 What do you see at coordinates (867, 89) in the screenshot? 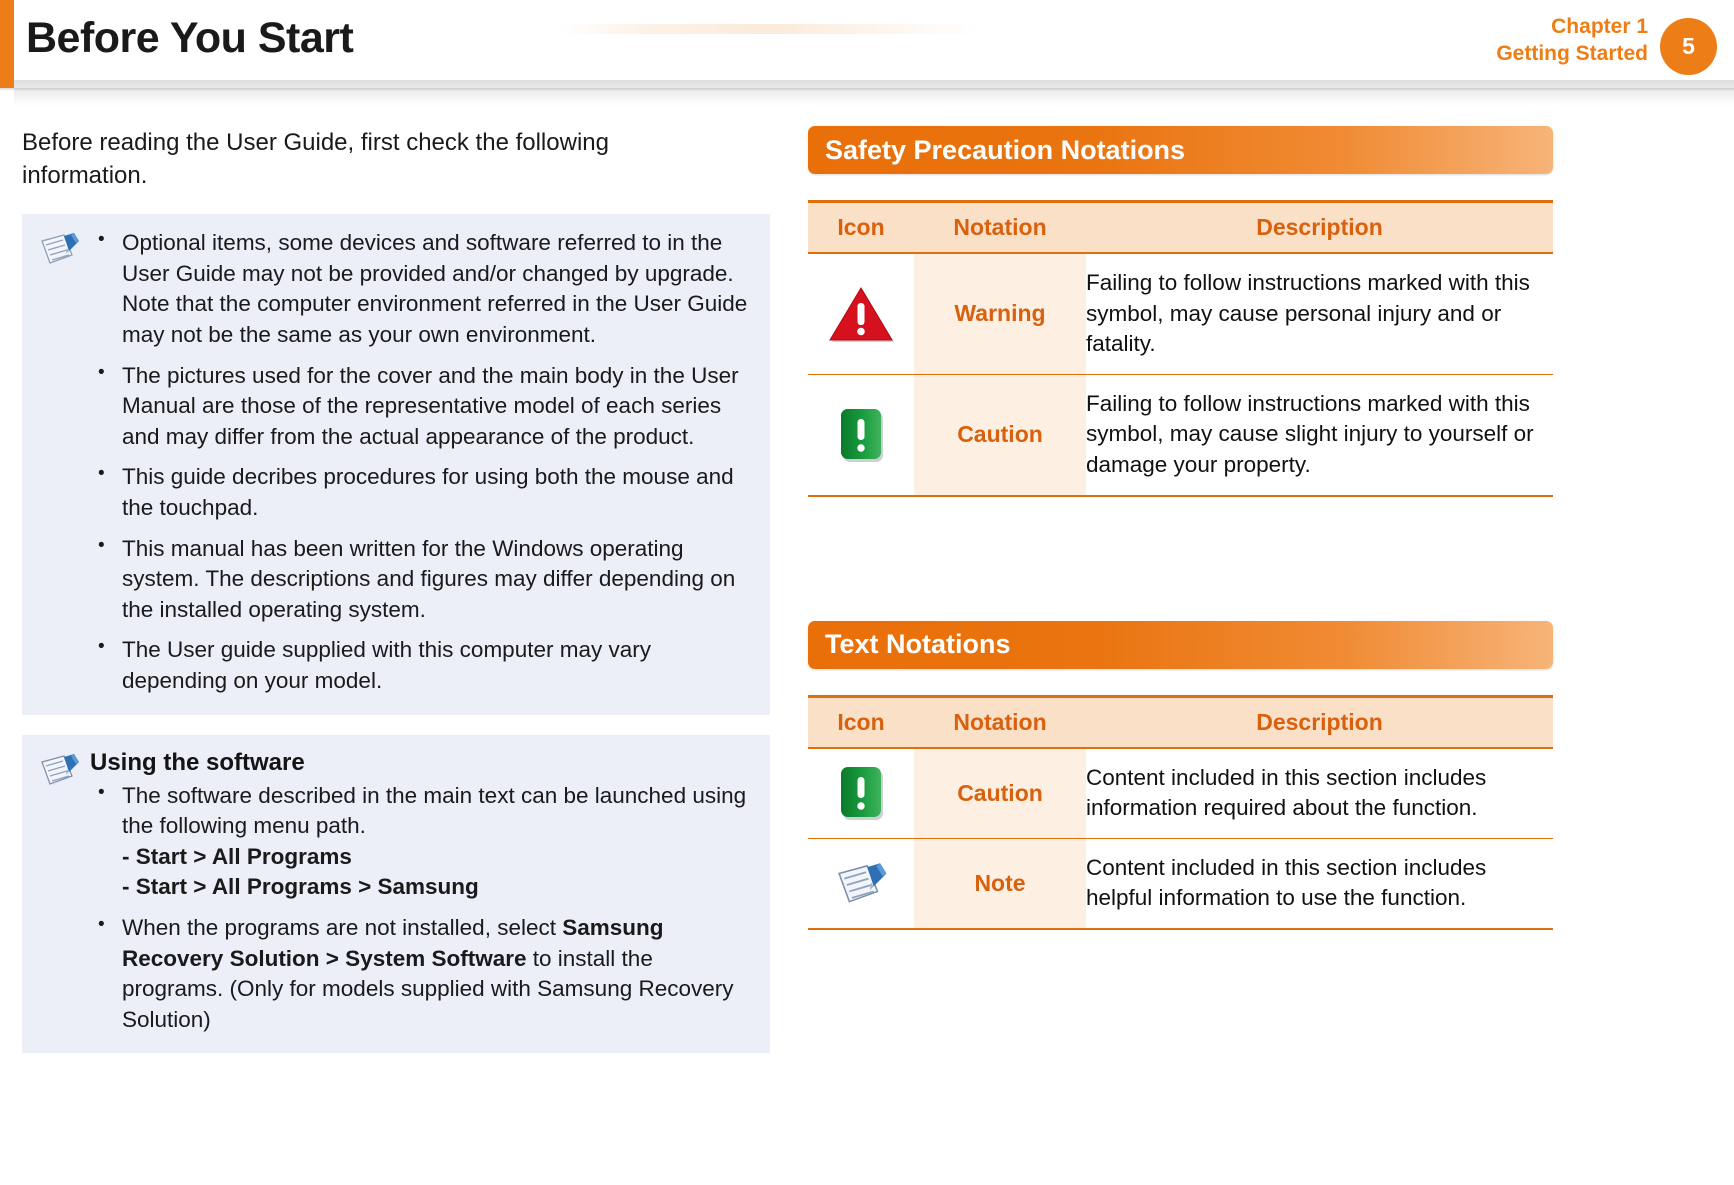
I see `header-shadow-line` at bounding box center [867, 89].